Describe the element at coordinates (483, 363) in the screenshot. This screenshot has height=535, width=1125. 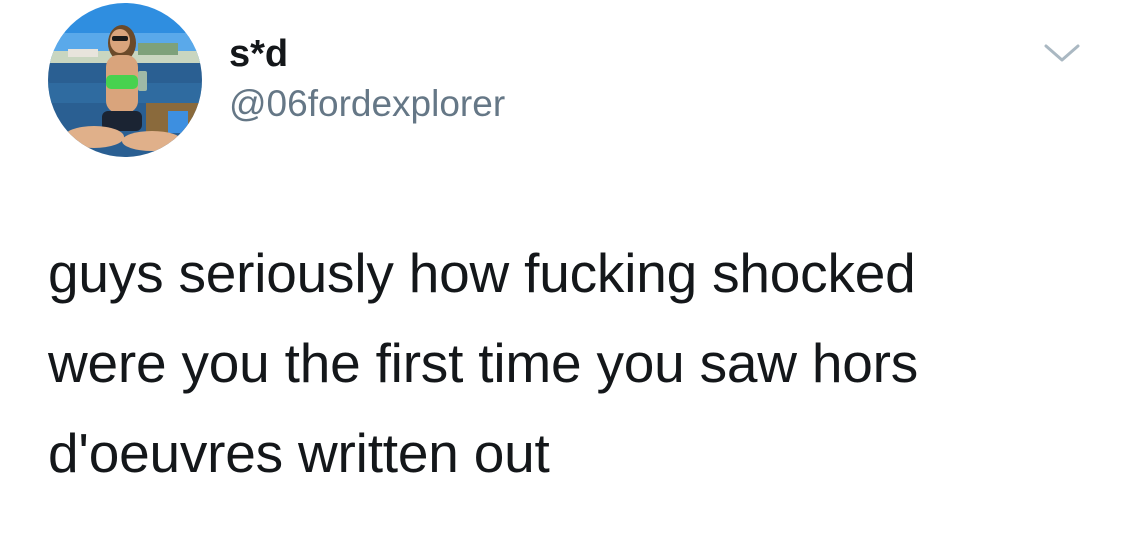
I see `tweet-text-line: were you the first time you saw hors` at that location.